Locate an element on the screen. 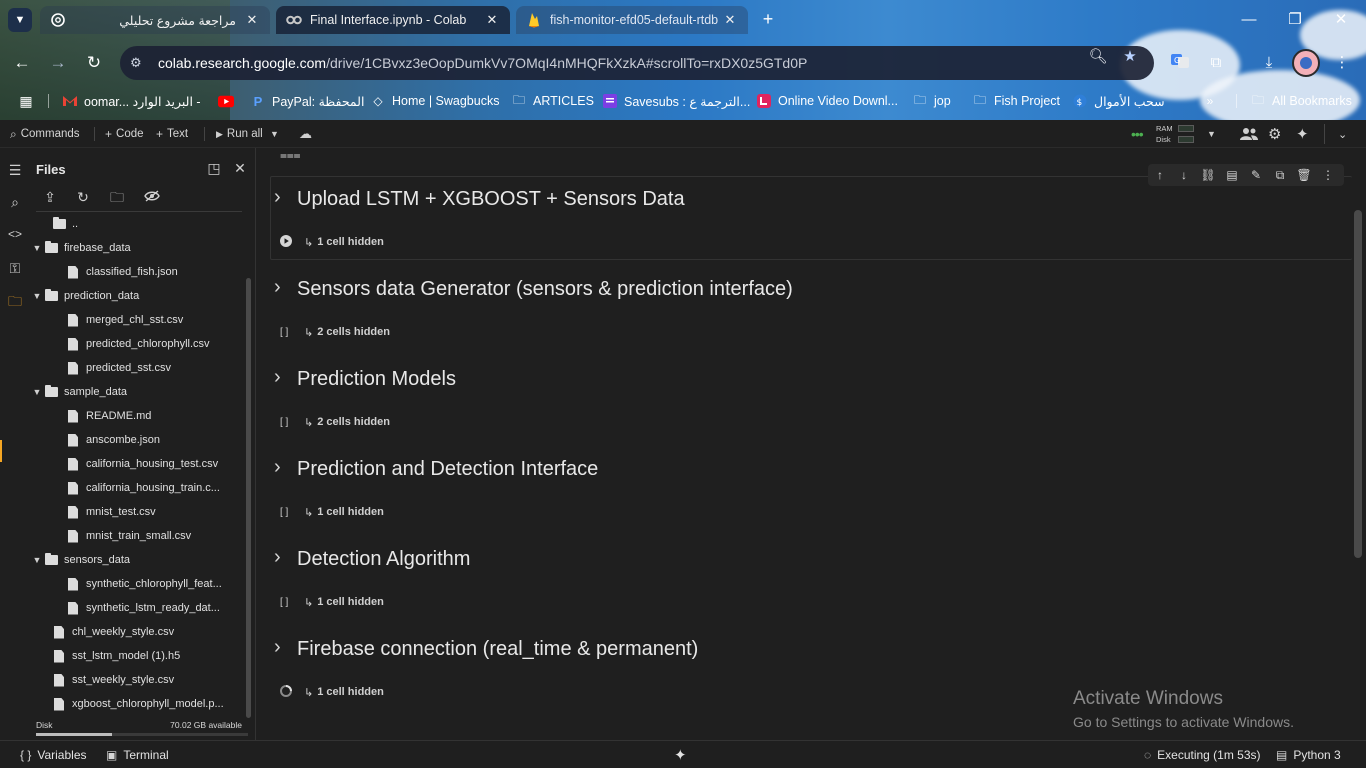  bookmark-gmail: oomar... البريد الوارد - is located at coordinates (131, 101).